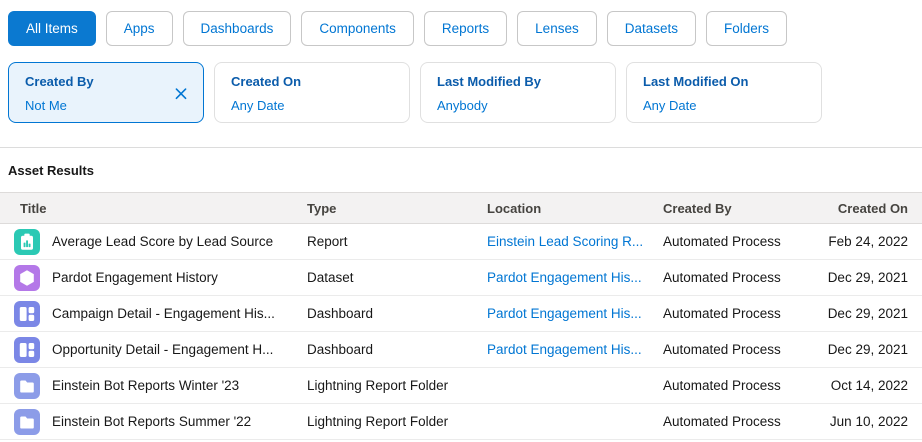 The height and width of the screenshot is (442, 922). Describe the element at coordinates (330, 277) in the screenshot. I see `cell-type: Dataset` at that location.